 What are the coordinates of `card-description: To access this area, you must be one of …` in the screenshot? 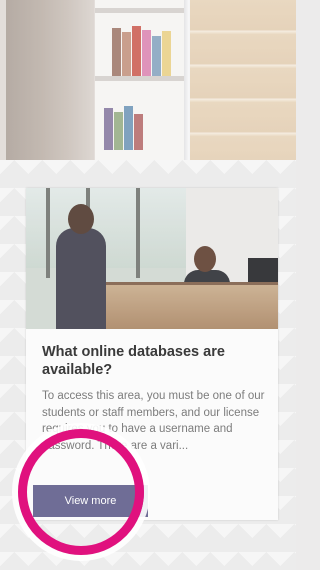 It's located at (153, 421).